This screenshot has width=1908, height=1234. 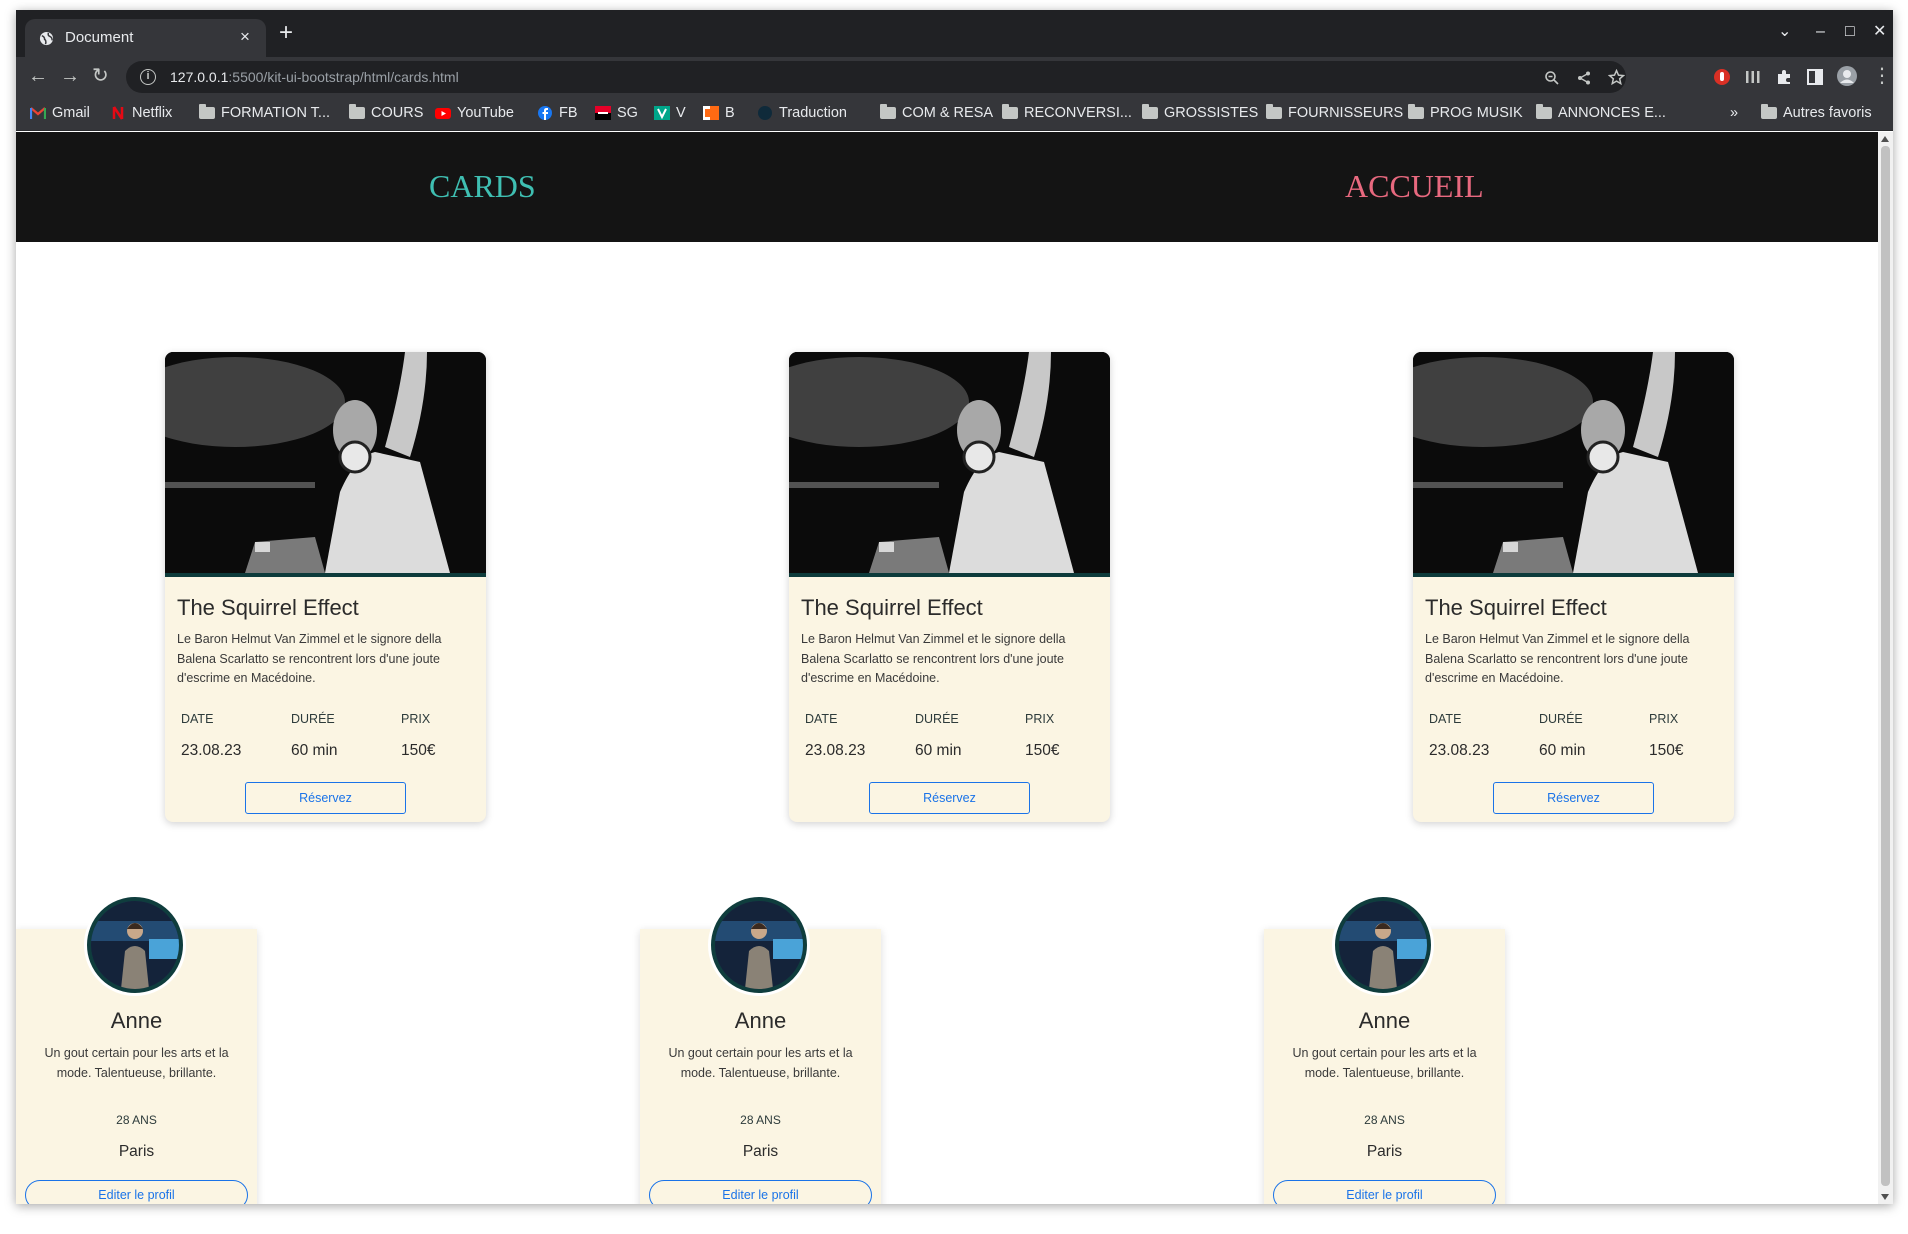 What do you see at coordinates (892, 607) in the screenshot?
I see `event-title: The Squirrel Effect` at bounding box center [892, 607].